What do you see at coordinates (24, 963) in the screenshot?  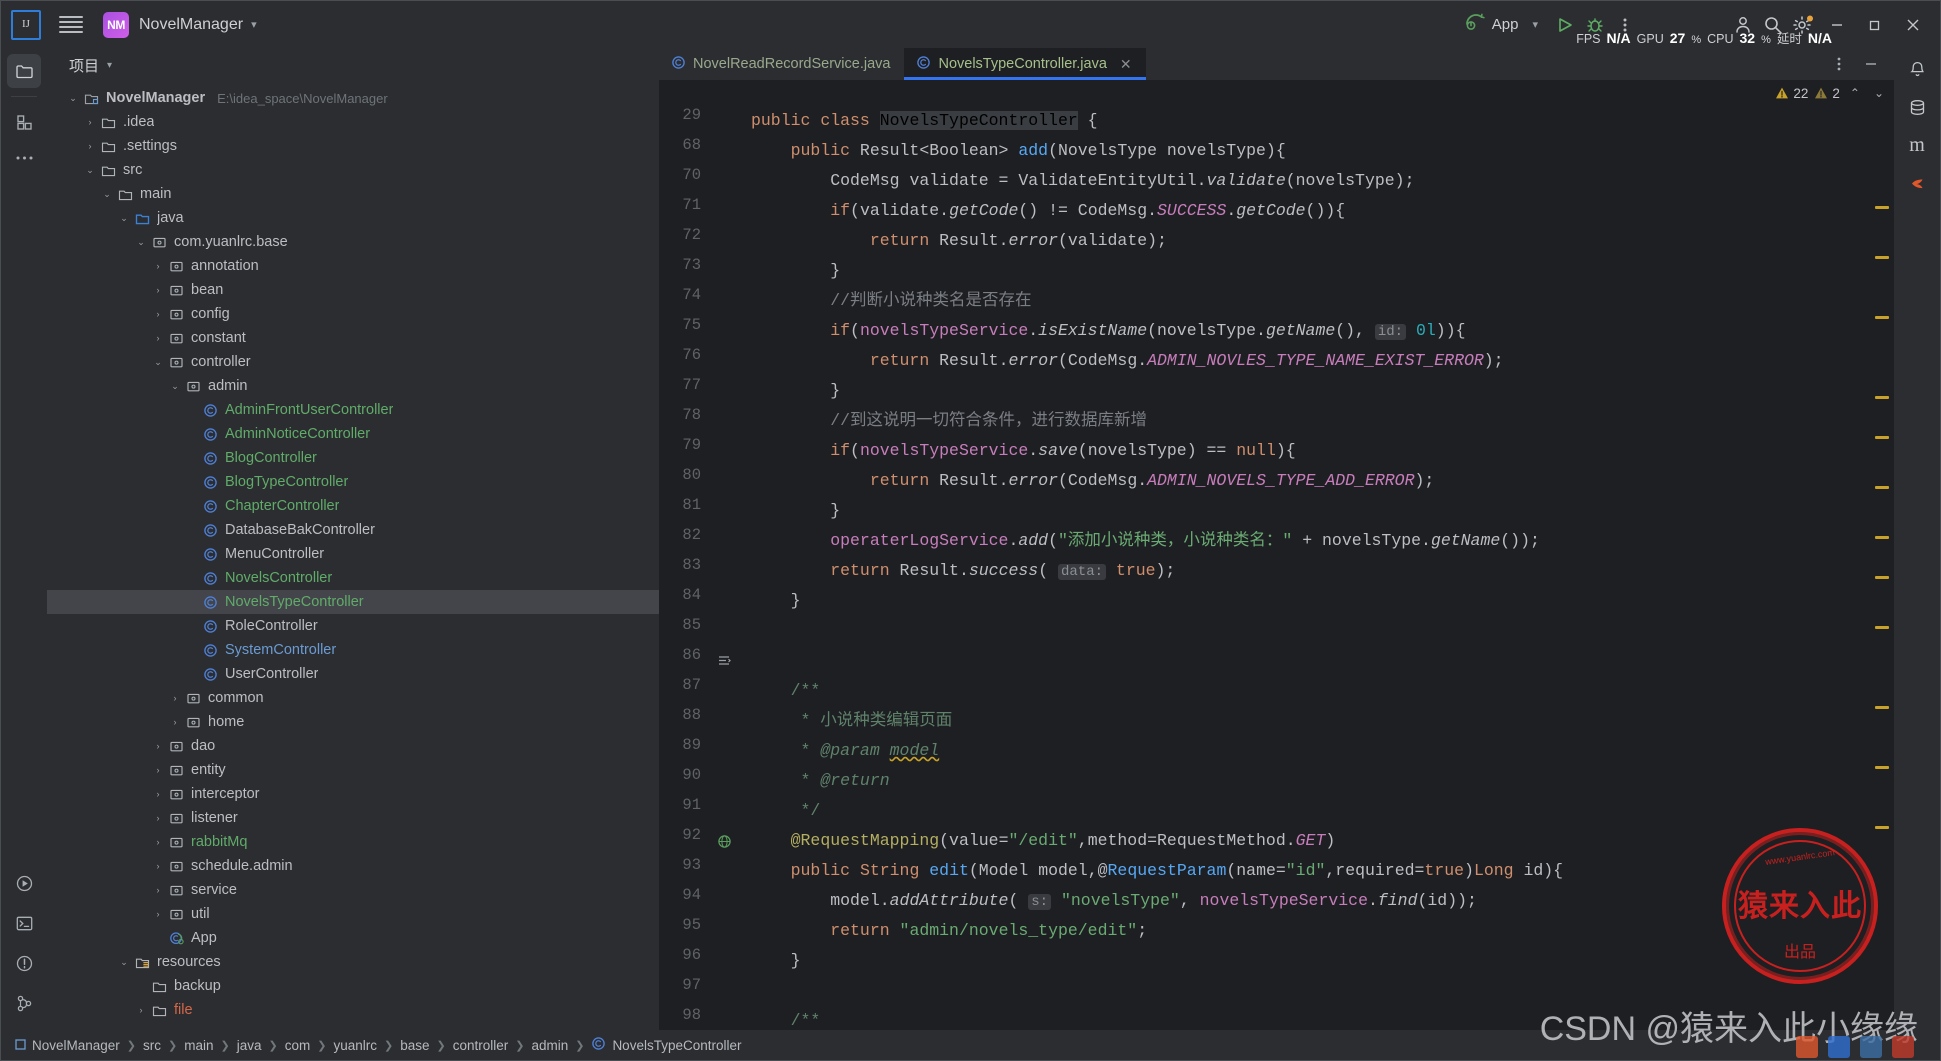 I see `sidebar-item-problems` at bounding box center [24, 963].